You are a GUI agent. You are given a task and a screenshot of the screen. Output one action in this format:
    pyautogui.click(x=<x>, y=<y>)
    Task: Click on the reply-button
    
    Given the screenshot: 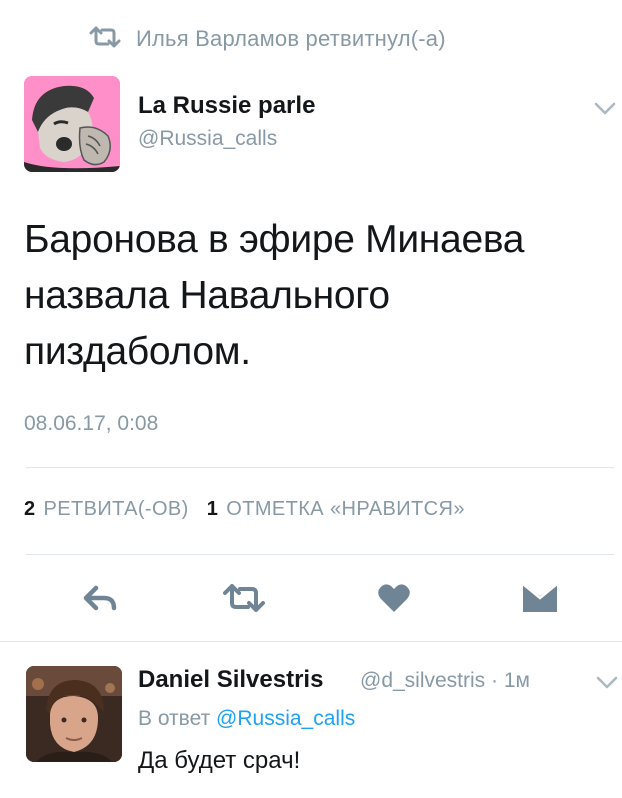 What is the action you would take?
    pyautogui.click(x=100, y=600)
    